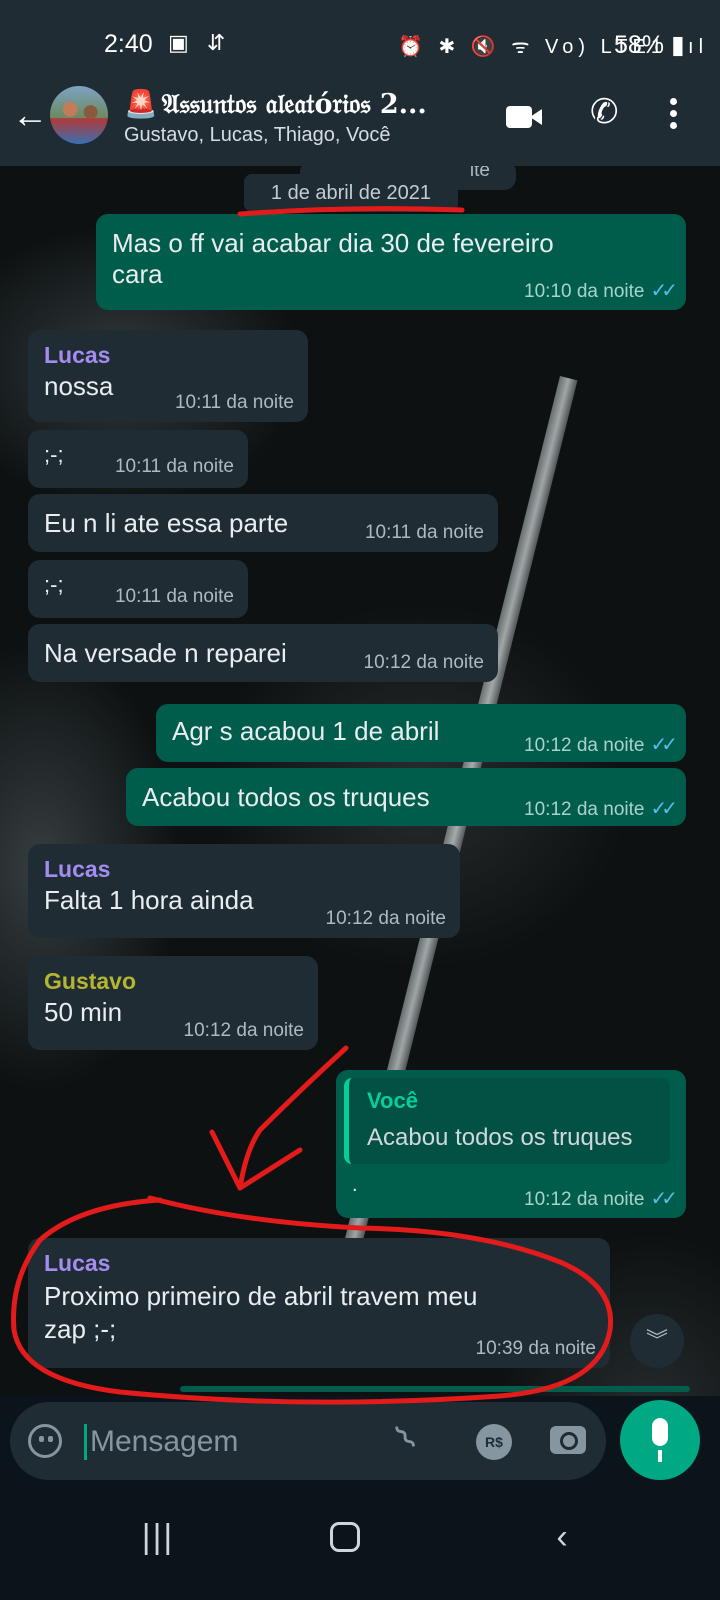  What do you see at coordinates (674, 115) in the screenshot?
I see `more-options-icon` at bounding box center [674, 115].